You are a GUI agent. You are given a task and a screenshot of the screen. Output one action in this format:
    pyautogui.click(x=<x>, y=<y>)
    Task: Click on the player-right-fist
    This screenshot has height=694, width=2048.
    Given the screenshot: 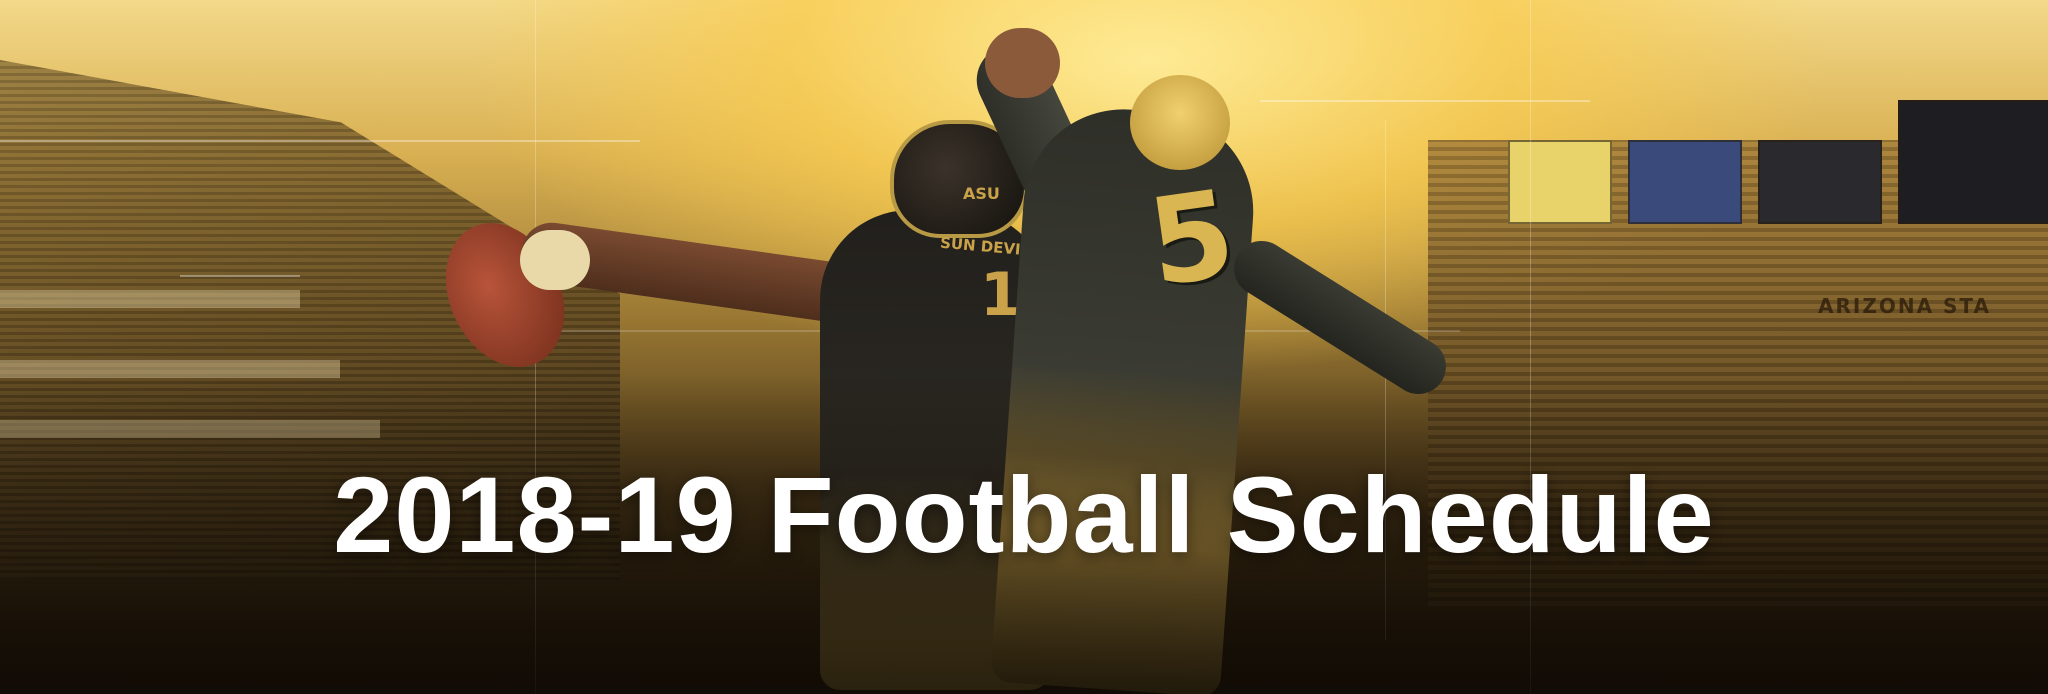 What is the action you would take?
    pyautogui.click(x=1022, y=63)
    